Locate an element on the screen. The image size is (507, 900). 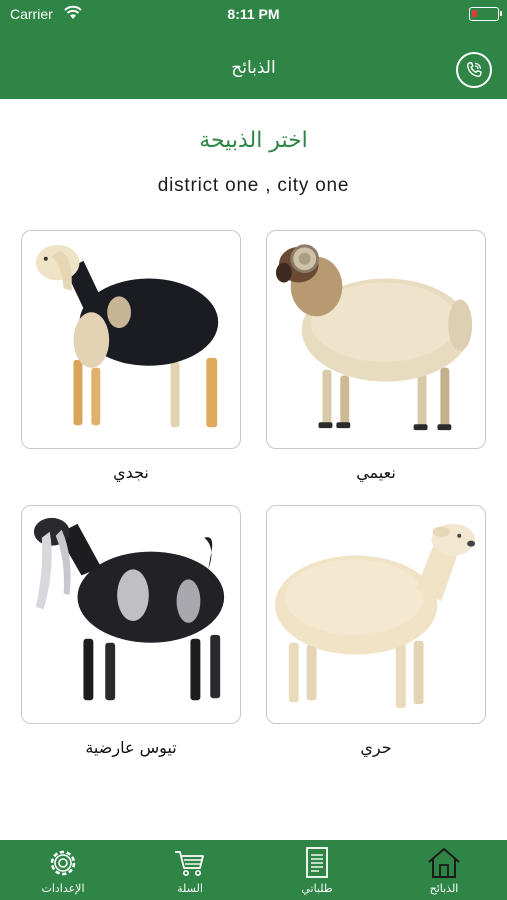
sacrifice-card-najdi: نجدي is located at coordinates (131, 356).